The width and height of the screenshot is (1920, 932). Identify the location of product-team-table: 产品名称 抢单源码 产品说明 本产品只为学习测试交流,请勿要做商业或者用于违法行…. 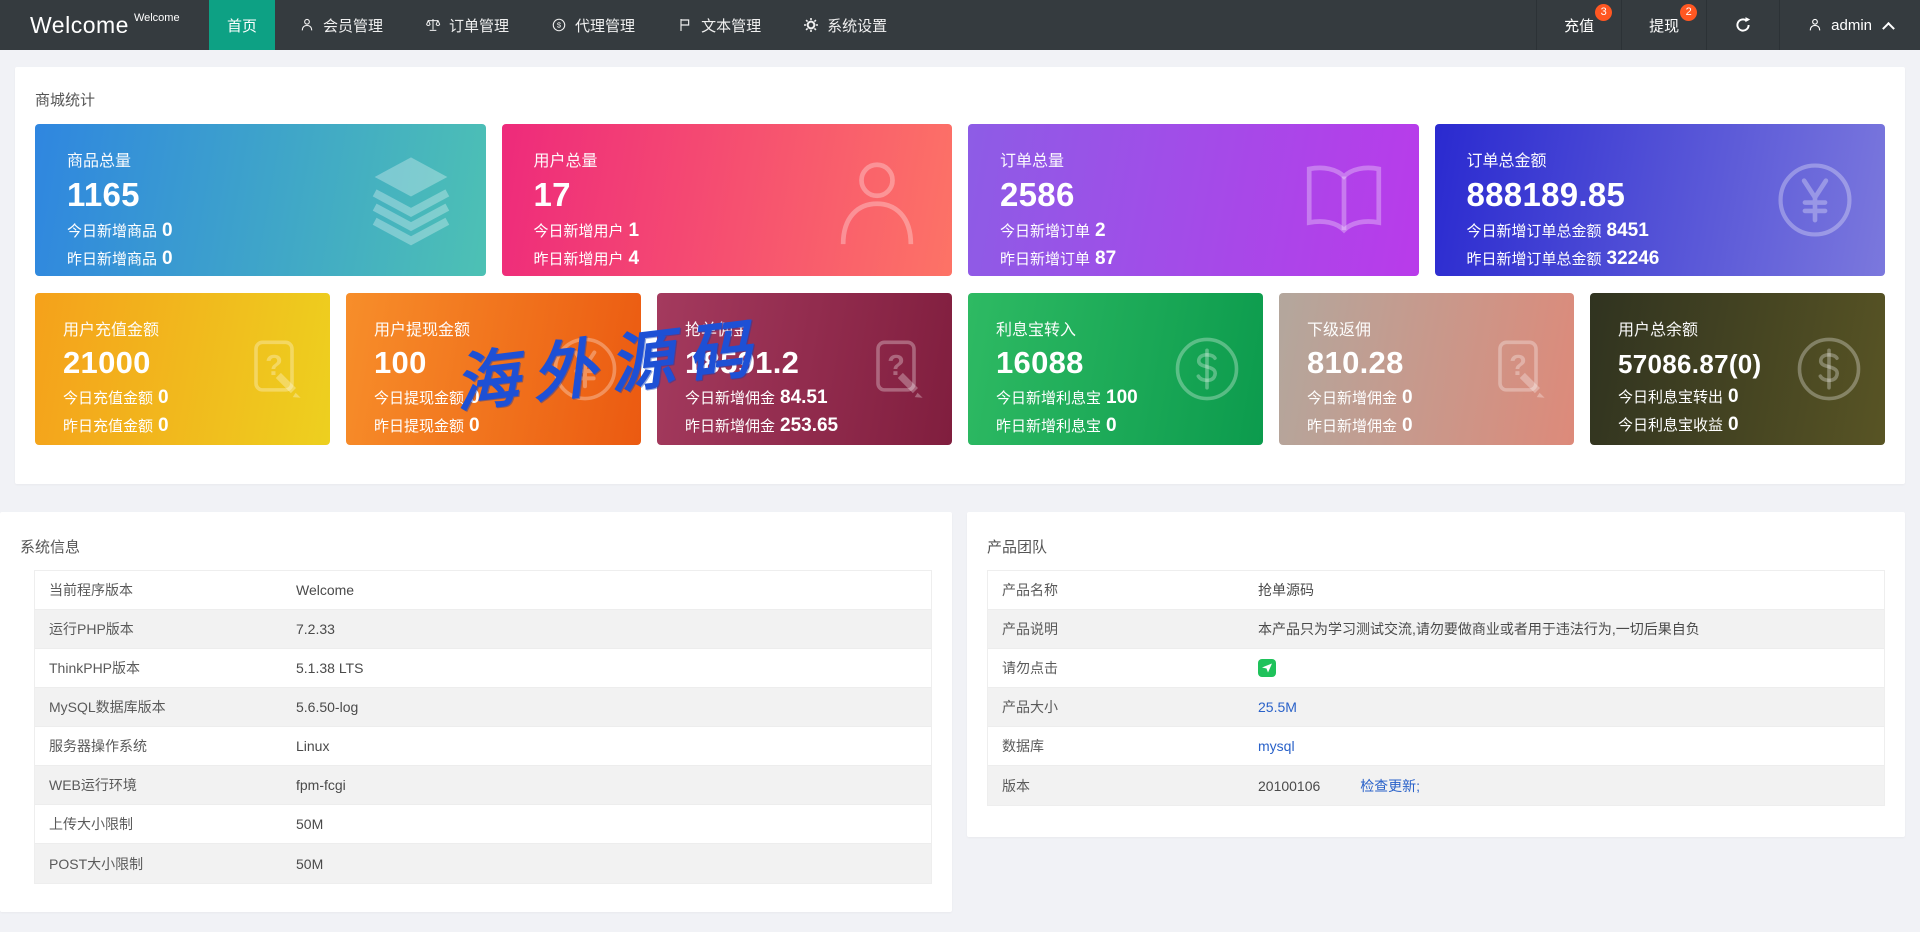
(1436, 688).